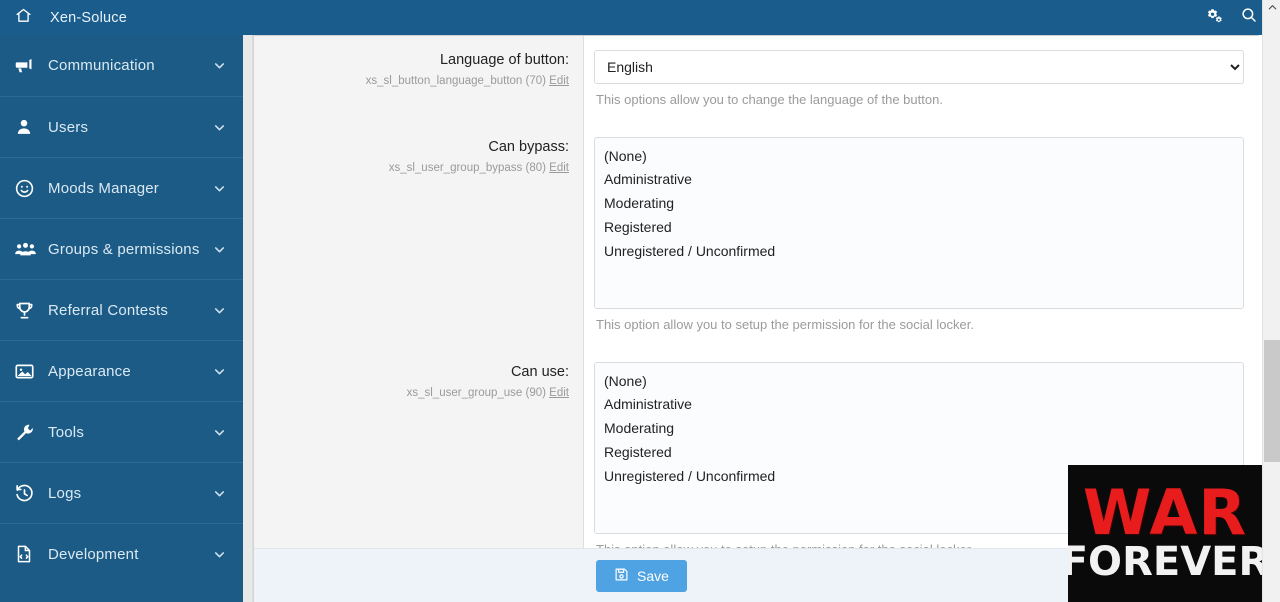  I want to click on sidebar-item-appearance: Appearance, so click(121, 370).